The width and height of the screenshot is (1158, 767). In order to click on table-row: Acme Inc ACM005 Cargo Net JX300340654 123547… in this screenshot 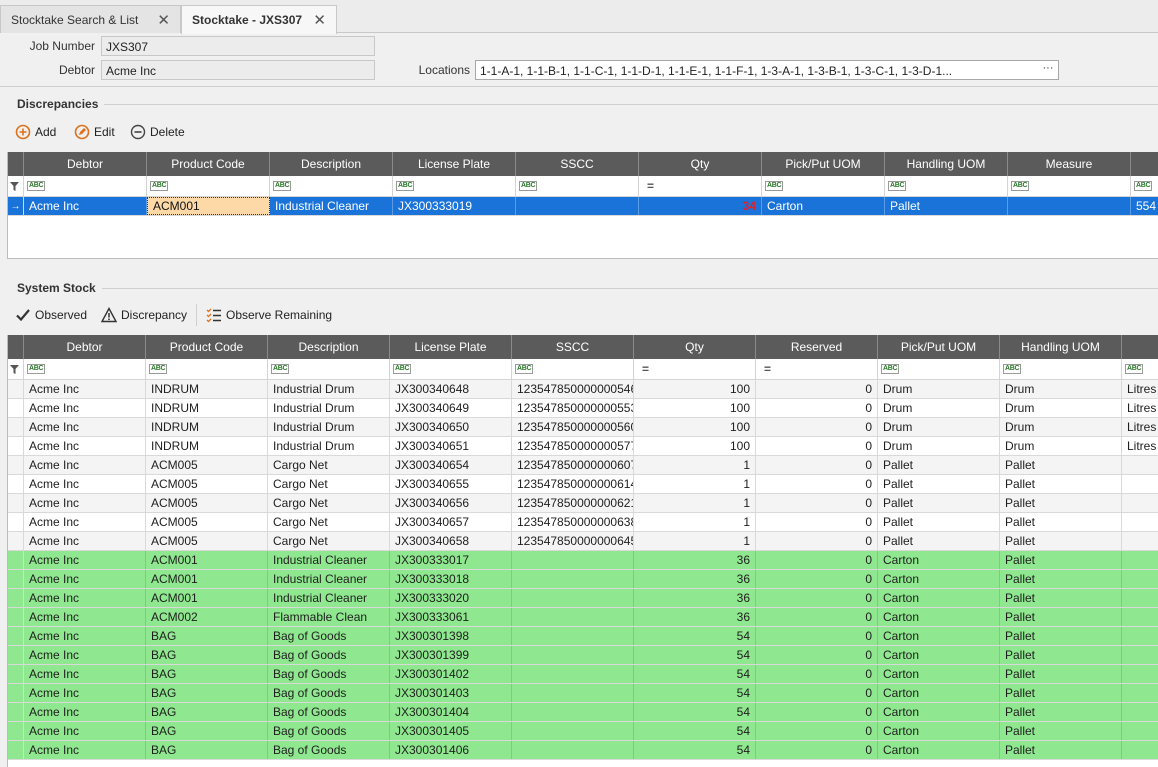, I will do `click(583, 465)`.